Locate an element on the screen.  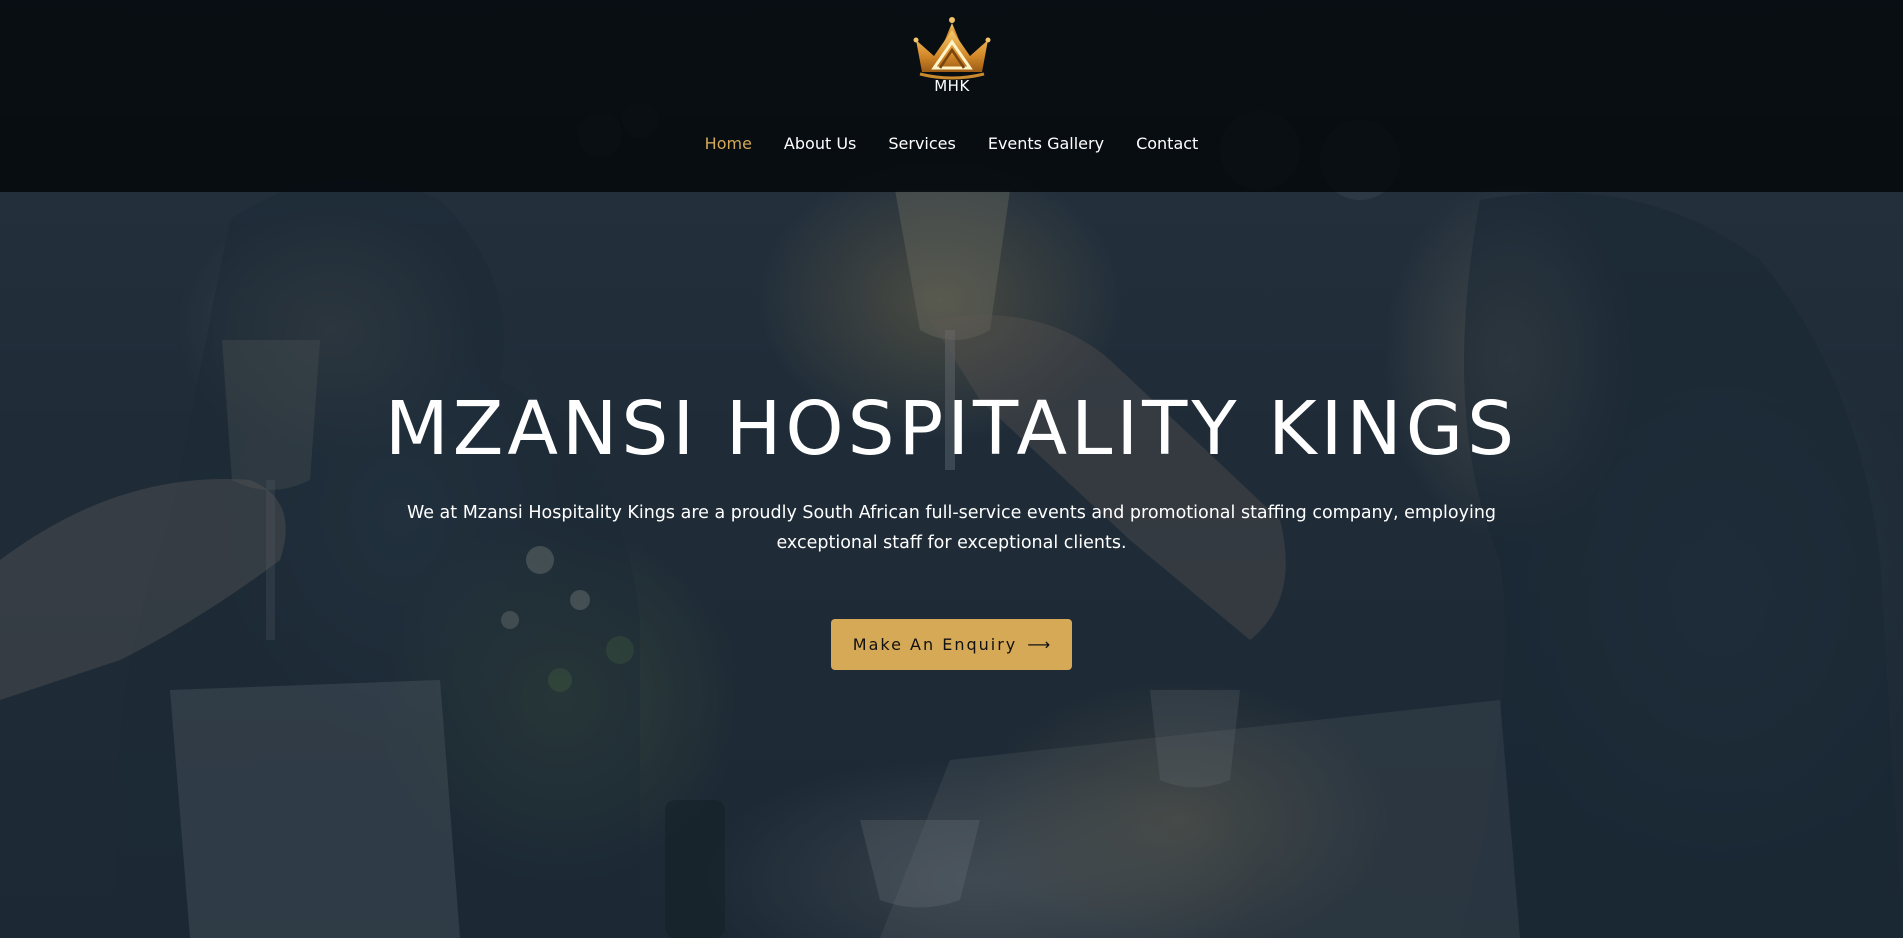
make-an-enquiry-button: Make An Enquiry ⟶ is located at coordinates (951, 644).